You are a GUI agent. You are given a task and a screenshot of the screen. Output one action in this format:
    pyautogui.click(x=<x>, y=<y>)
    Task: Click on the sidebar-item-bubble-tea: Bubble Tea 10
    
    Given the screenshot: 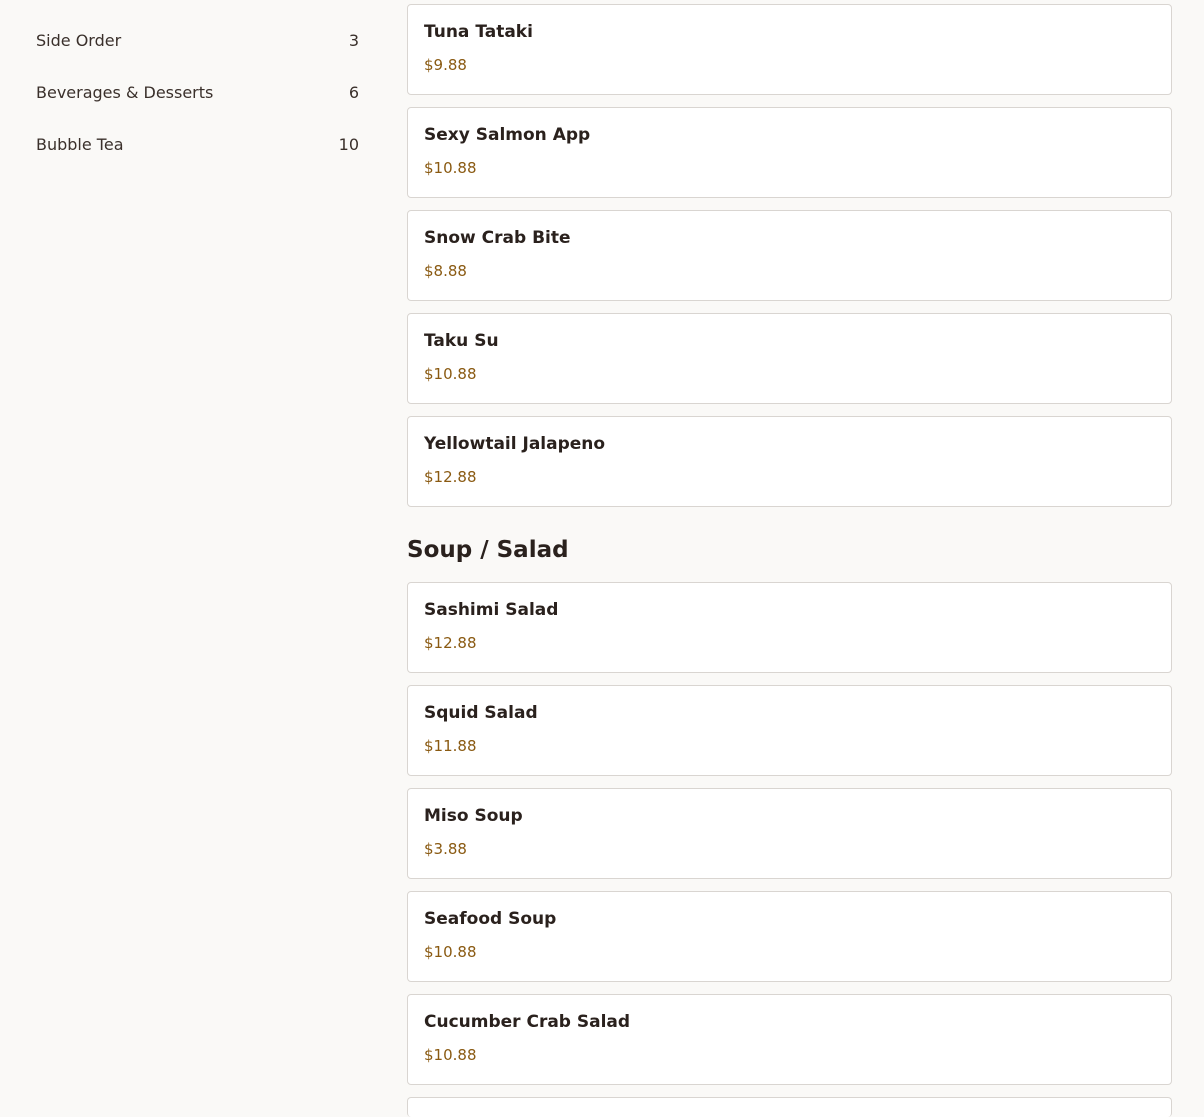 What is the action you would take?
    pyautogui.click(x=197, y=144)
    